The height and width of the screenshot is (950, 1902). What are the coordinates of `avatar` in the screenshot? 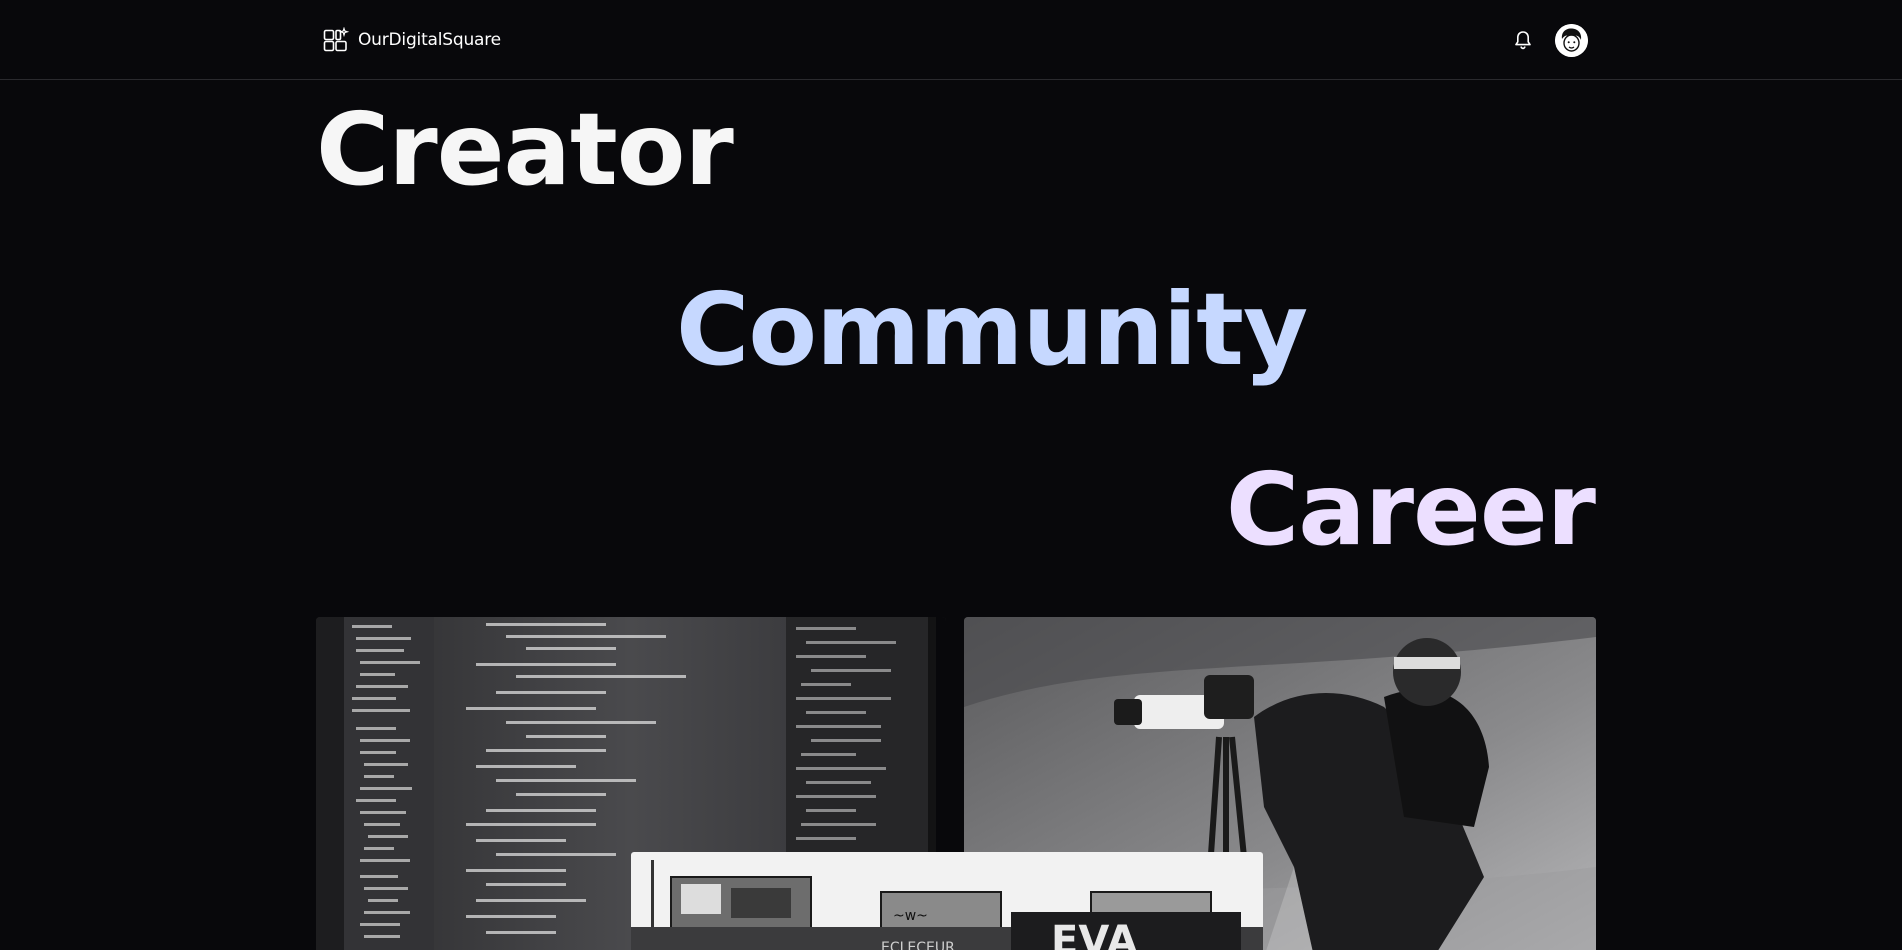 It's located at (1571, 40).